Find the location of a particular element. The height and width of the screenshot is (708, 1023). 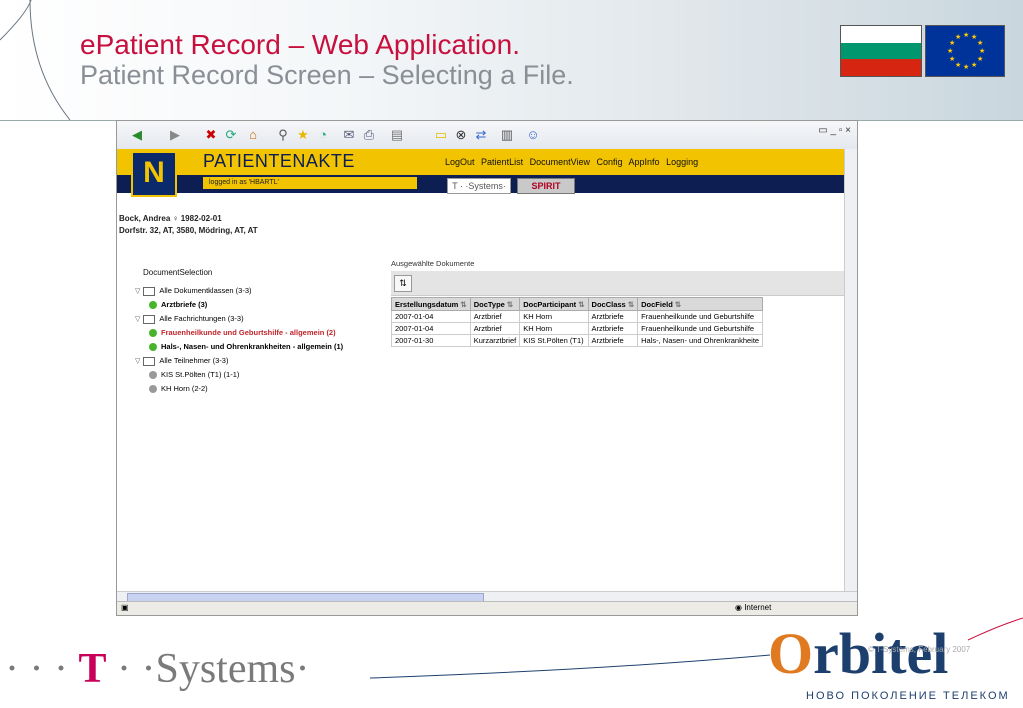

menu-documentview: DocumentView is located at coordinates (560, 162).